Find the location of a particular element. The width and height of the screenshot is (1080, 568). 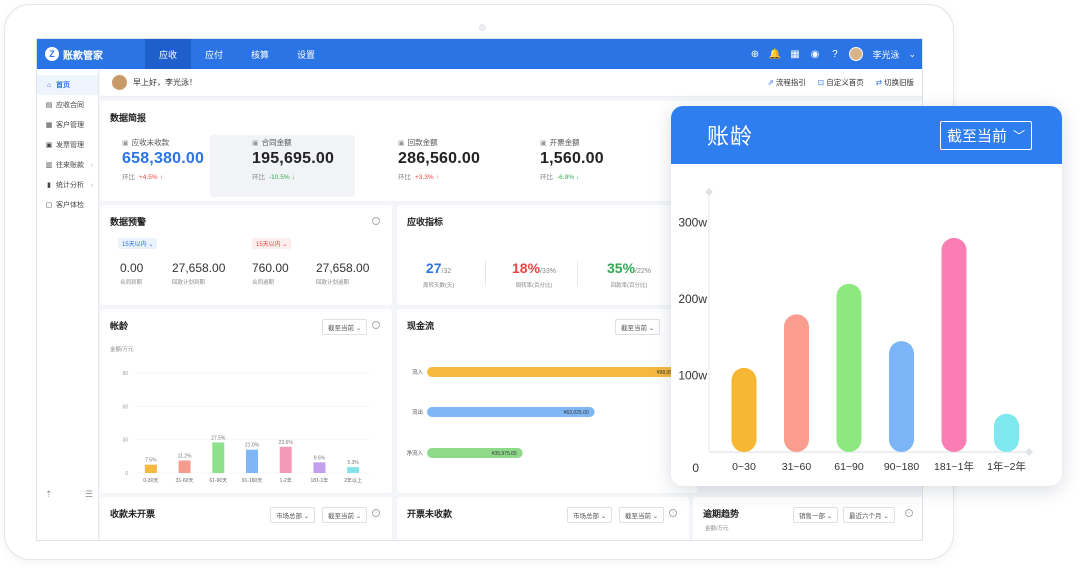

quick-link: ⇄ 切换旧版 is located at coordinates (895, 82).